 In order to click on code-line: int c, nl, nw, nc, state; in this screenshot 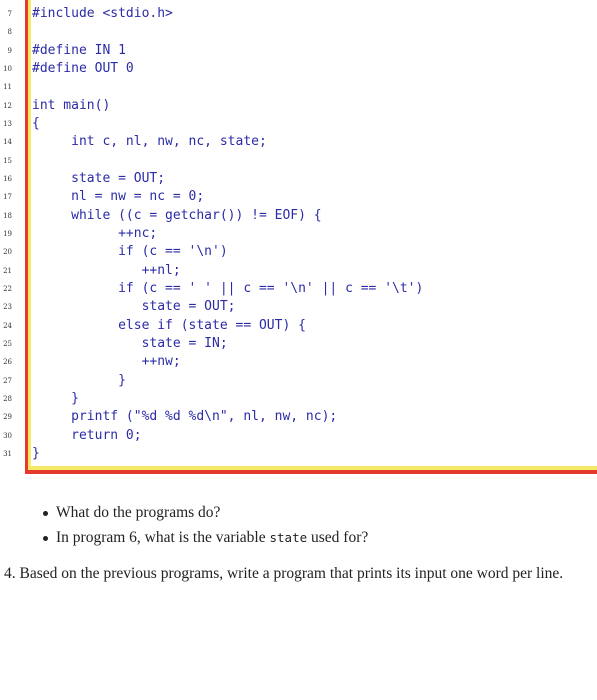, I will do `click(149, 142)`.